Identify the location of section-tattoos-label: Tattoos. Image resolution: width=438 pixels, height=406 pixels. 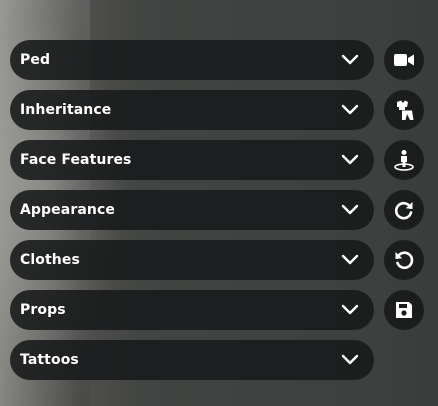
(49, 360).